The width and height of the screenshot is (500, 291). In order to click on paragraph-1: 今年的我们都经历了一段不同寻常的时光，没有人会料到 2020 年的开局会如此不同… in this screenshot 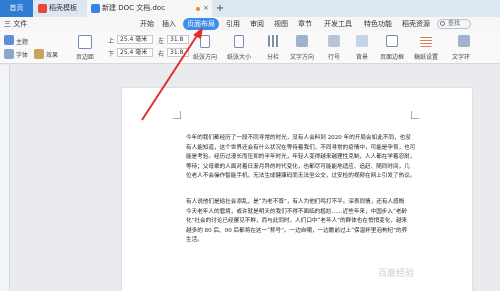, I will do `click(300, 158)`.